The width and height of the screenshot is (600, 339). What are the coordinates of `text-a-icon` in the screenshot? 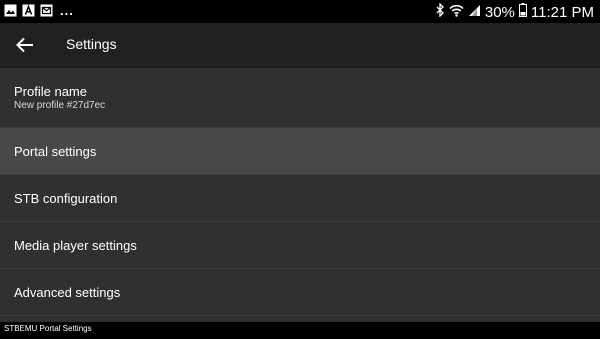 It's located at (28, 10).